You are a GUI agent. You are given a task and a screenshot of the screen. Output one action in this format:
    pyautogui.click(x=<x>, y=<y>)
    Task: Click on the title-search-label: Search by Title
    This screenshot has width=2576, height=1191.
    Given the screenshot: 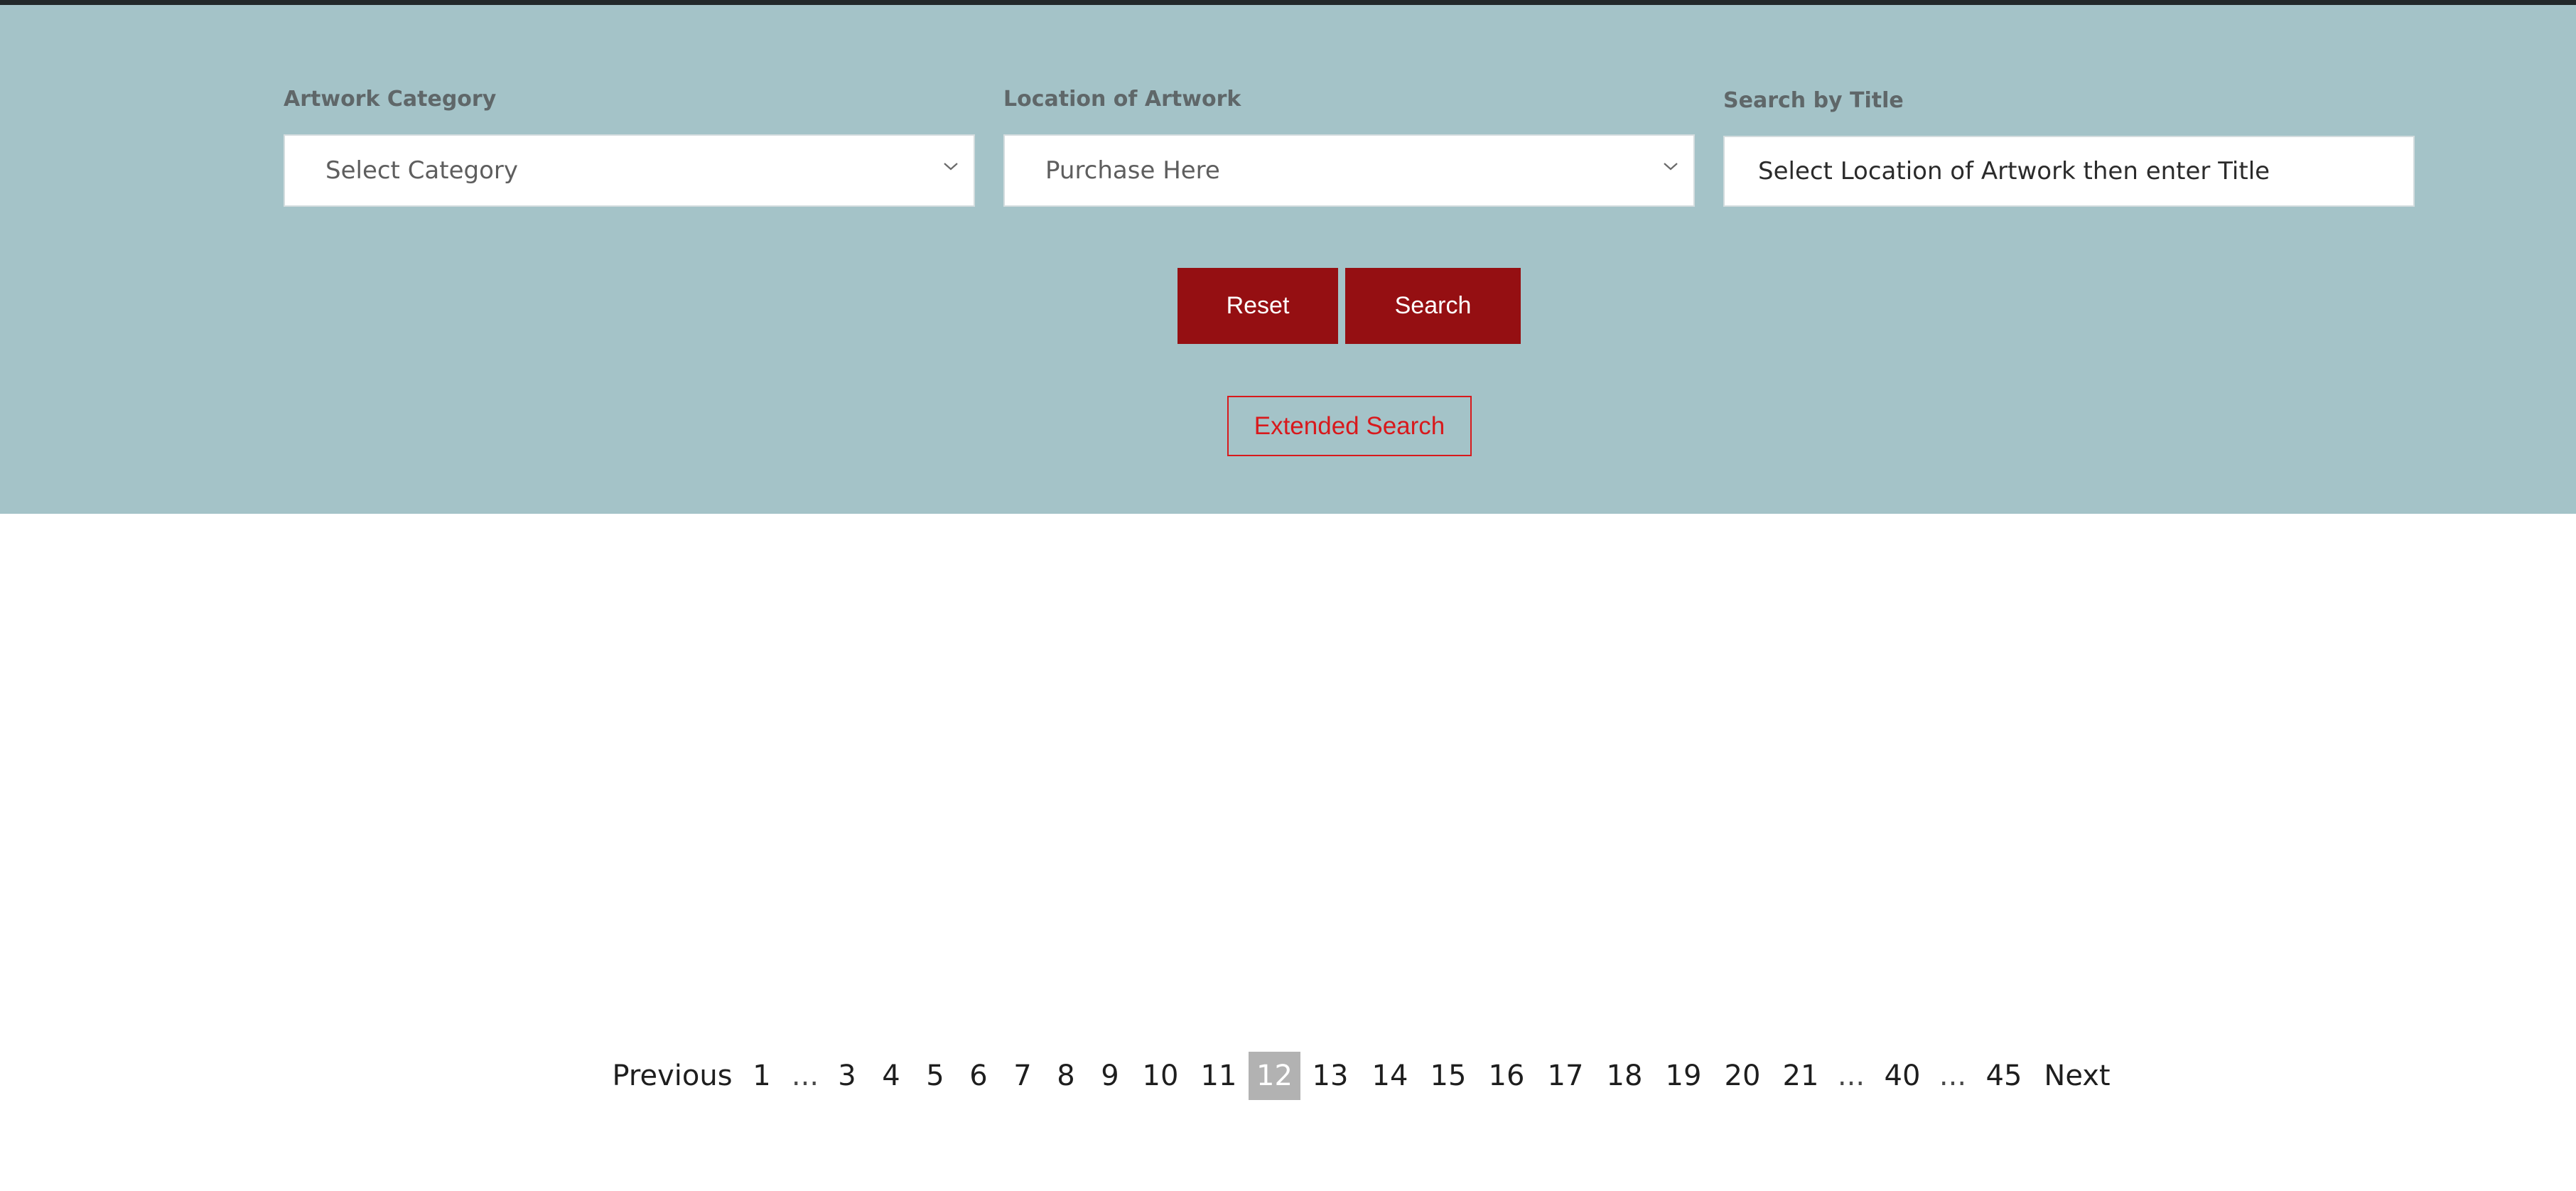 What is the action you would take?
    pyautogui.click(x=1814, y=100)
    